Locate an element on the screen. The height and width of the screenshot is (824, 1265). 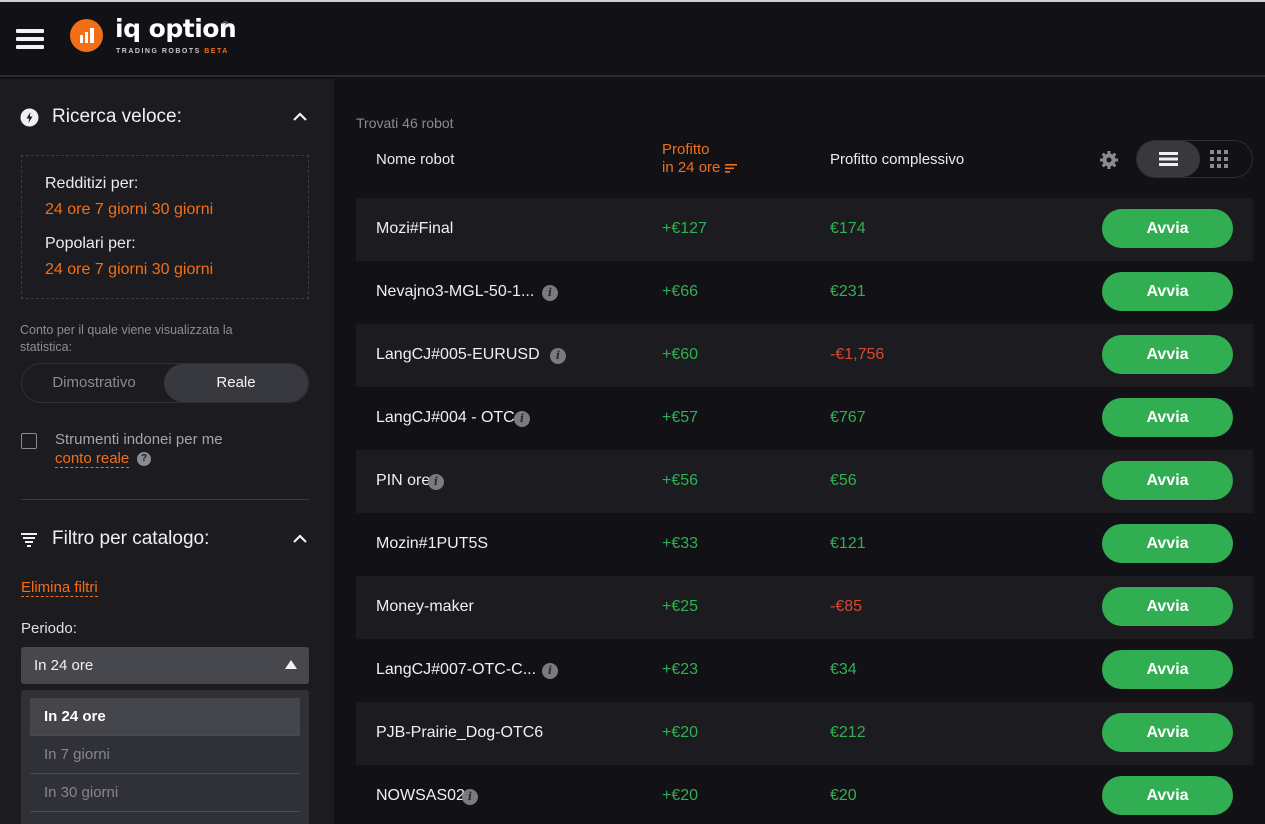
view-mode-toggle is located at coordinates (1194, 159).